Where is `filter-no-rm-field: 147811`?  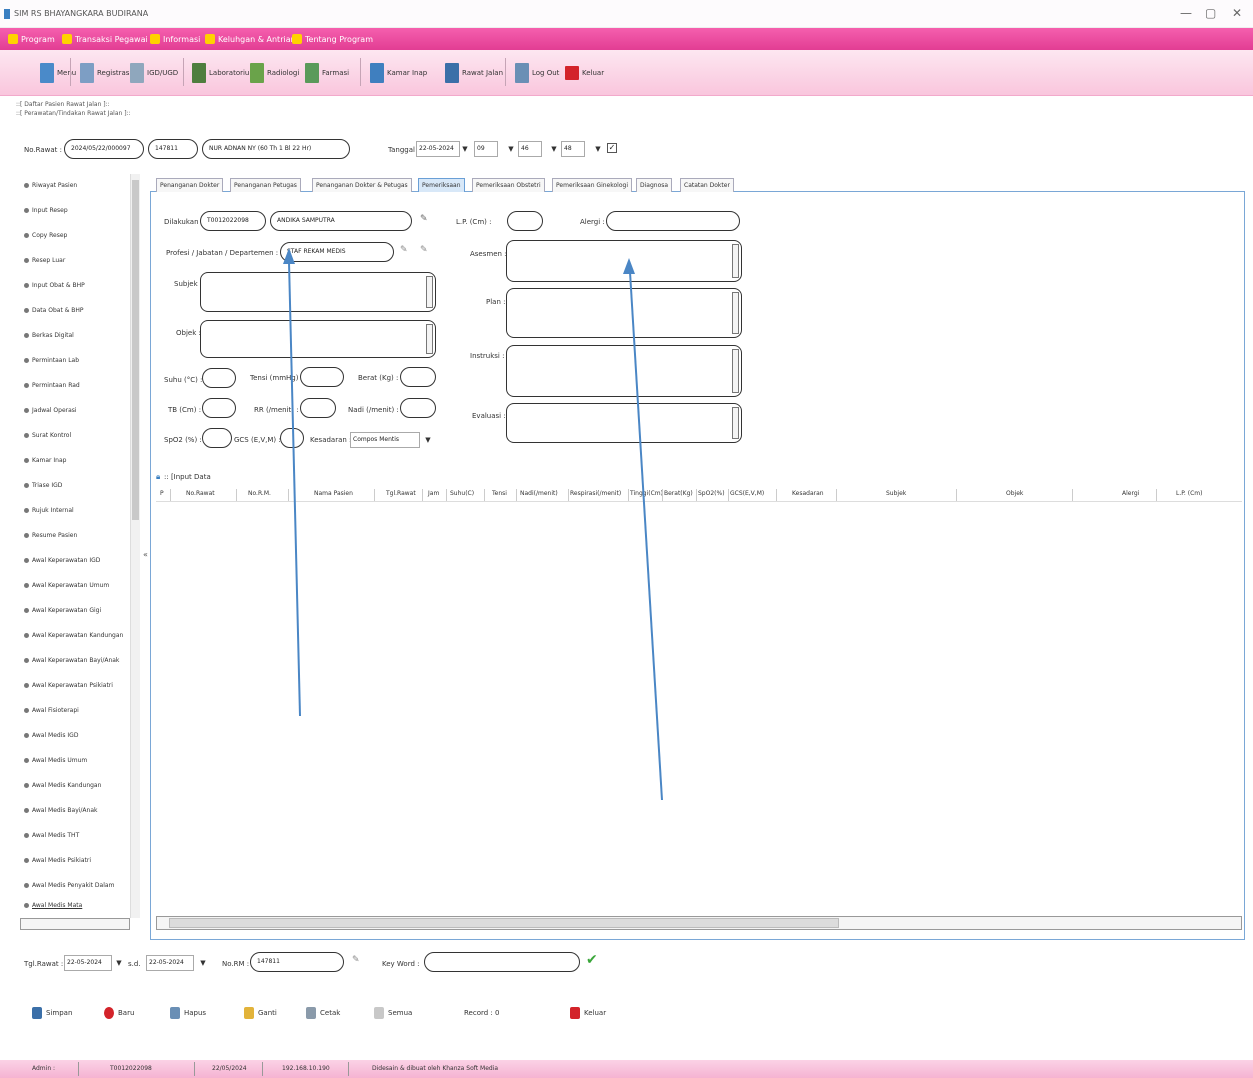
filter-no-rm-field: 147811 is located at coordinates (297, 962).